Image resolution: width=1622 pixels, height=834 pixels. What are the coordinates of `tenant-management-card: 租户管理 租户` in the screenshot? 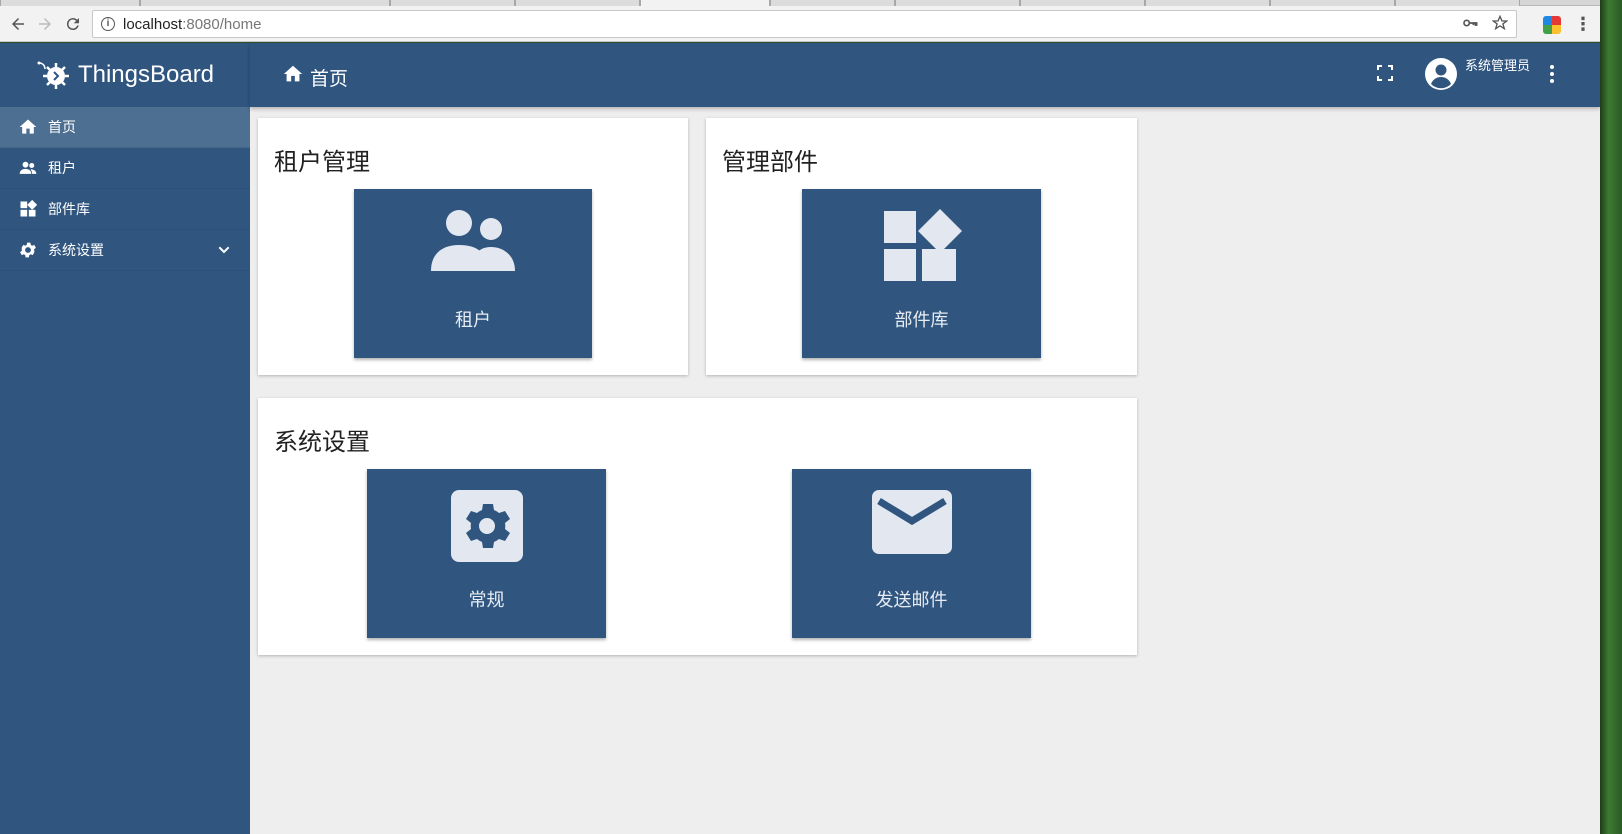 It's located at (473, 246).